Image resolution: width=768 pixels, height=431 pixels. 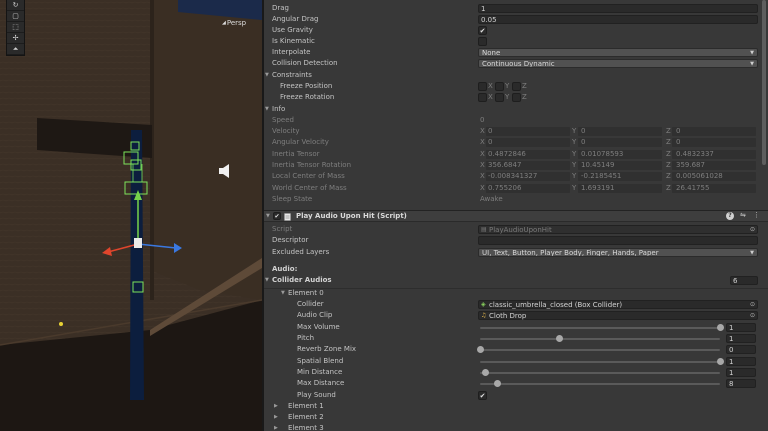 I want to click on pitch-slider-track, so click(x=600, y=339).